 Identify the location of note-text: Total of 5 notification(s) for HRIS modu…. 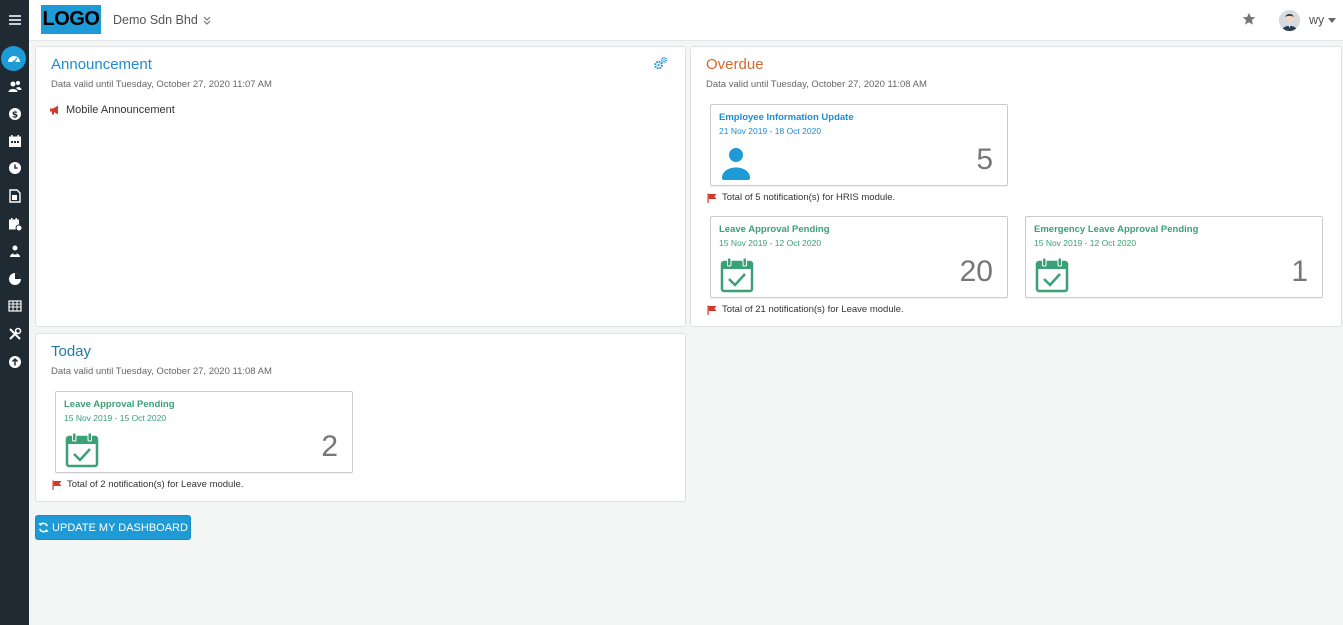
(809, 197).